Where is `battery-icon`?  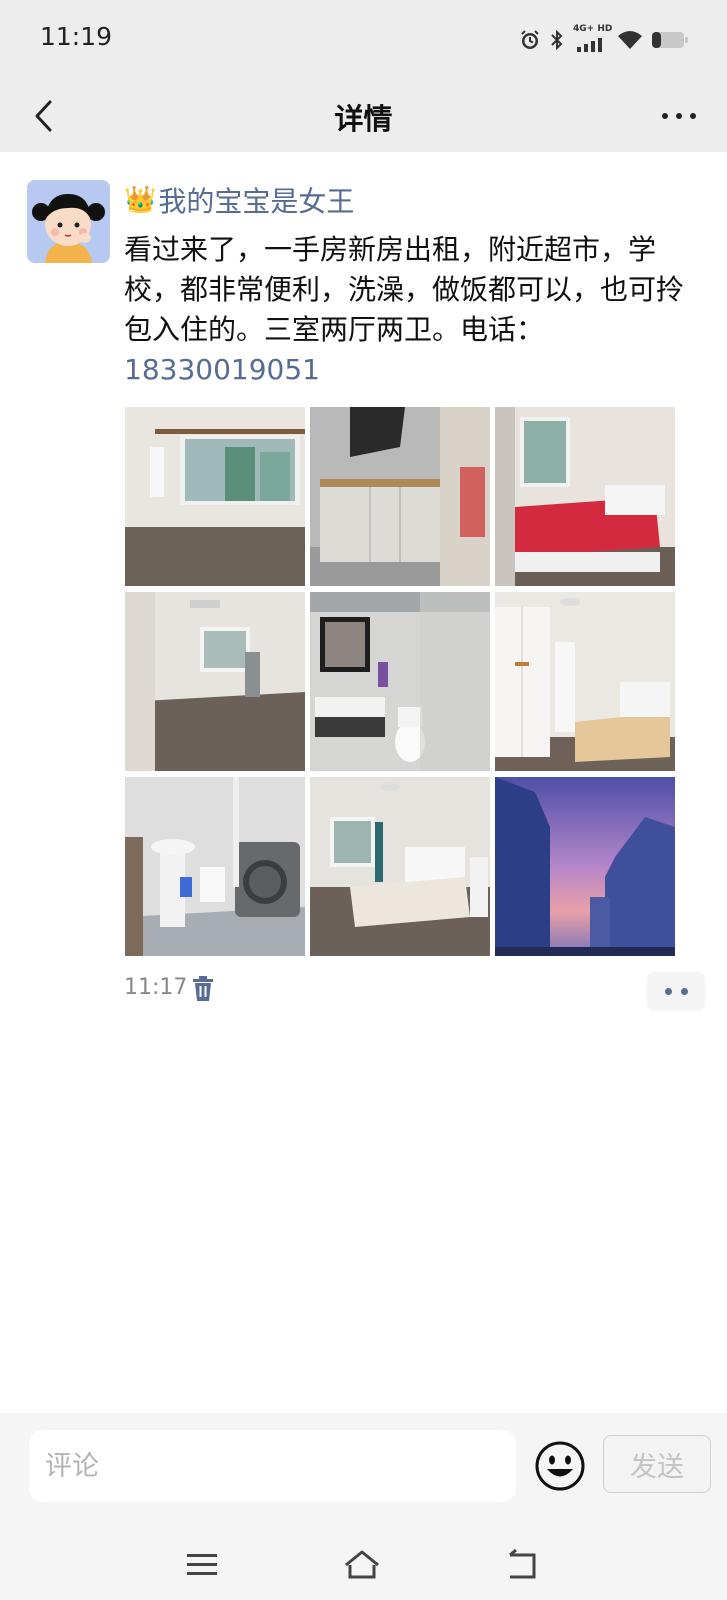 battery-icon is located at coordinates (670, 40).